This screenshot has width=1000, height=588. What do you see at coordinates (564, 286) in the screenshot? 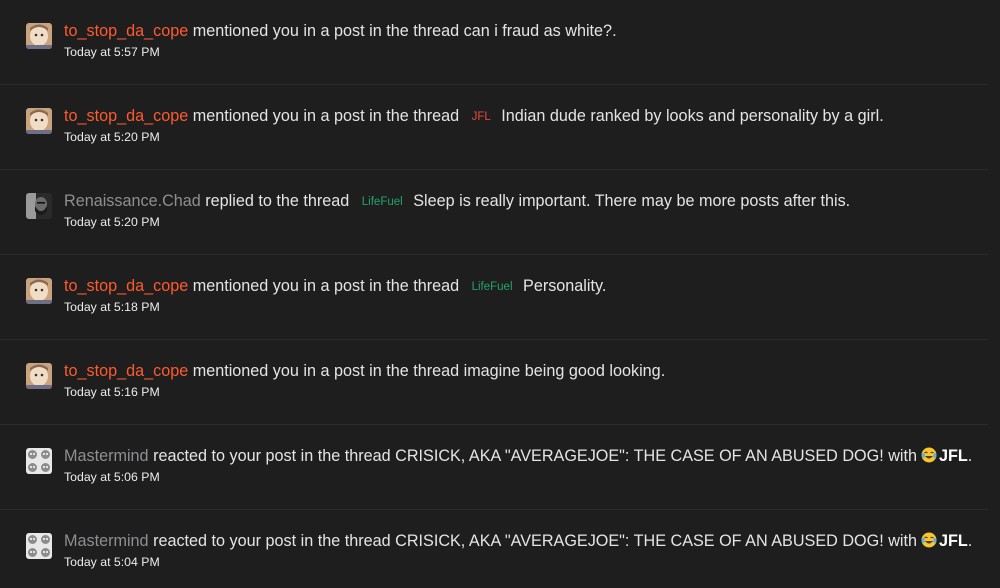
I see `thread-title-link: Personality.` at bounding box center [564, 286].